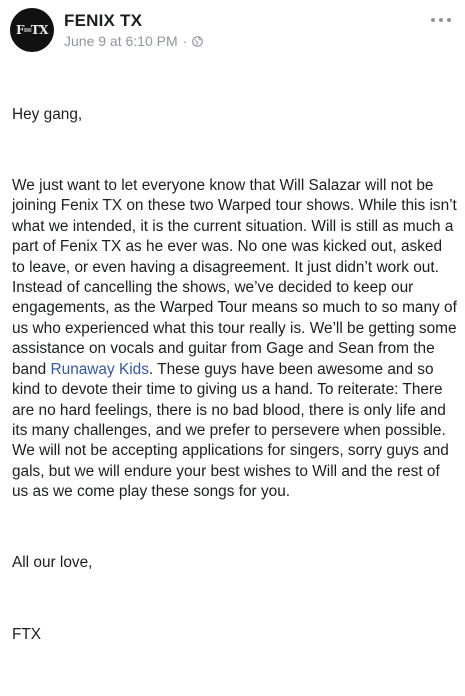  What do you see at coordinates (52, 563) in the screenshot?
I see `post-signoff: All our love,` at bounding box center [52, 563].